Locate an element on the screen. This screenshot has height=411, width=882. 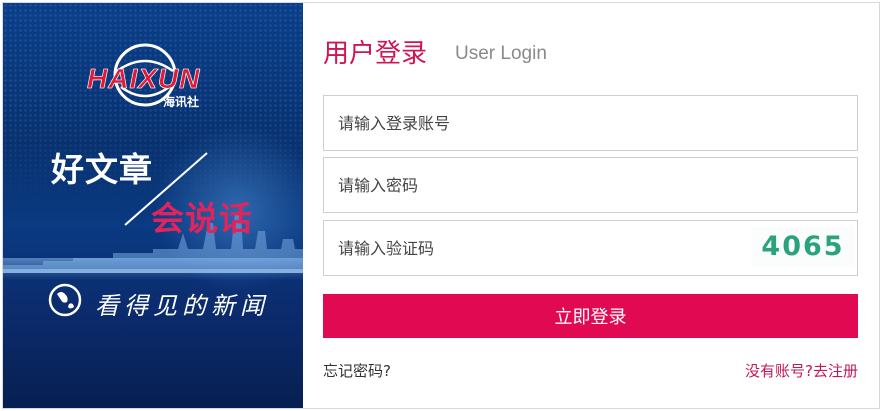
haixun-logo: HAIXUN 海讯社 is located at coordinates (155, 76).